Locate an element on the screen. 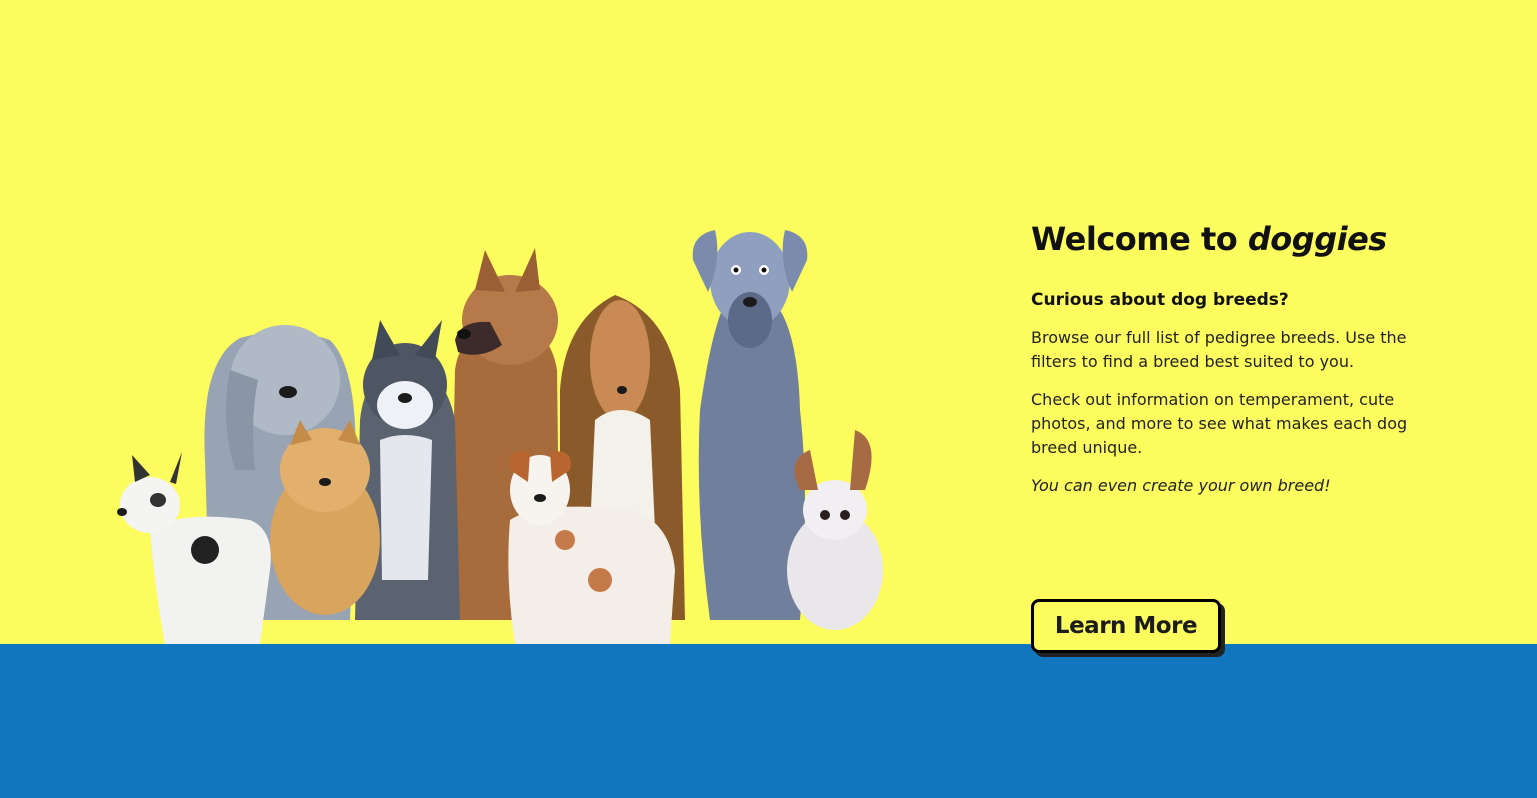 The height and width of the screenshot is (798, 1537). title-prefix: Welcome to is located at coordinates (1139, 239).